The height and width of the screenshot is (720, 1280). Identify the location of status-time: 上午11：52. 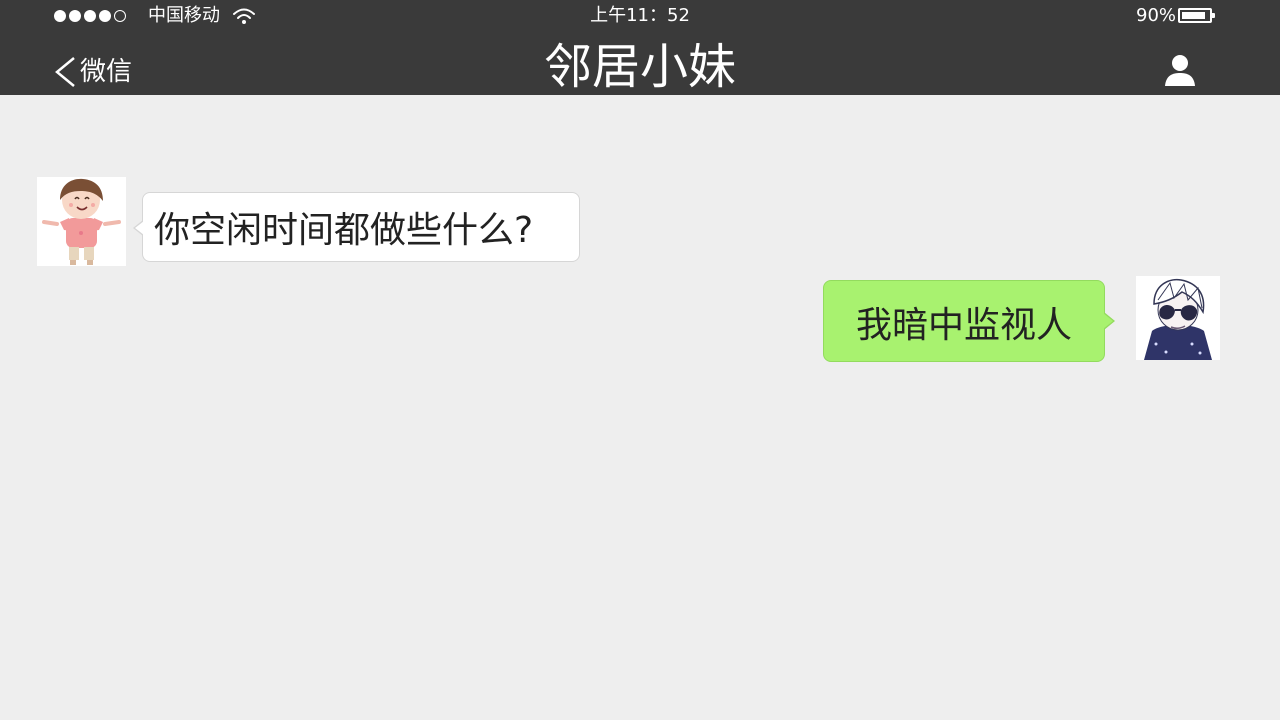
(640, 15).